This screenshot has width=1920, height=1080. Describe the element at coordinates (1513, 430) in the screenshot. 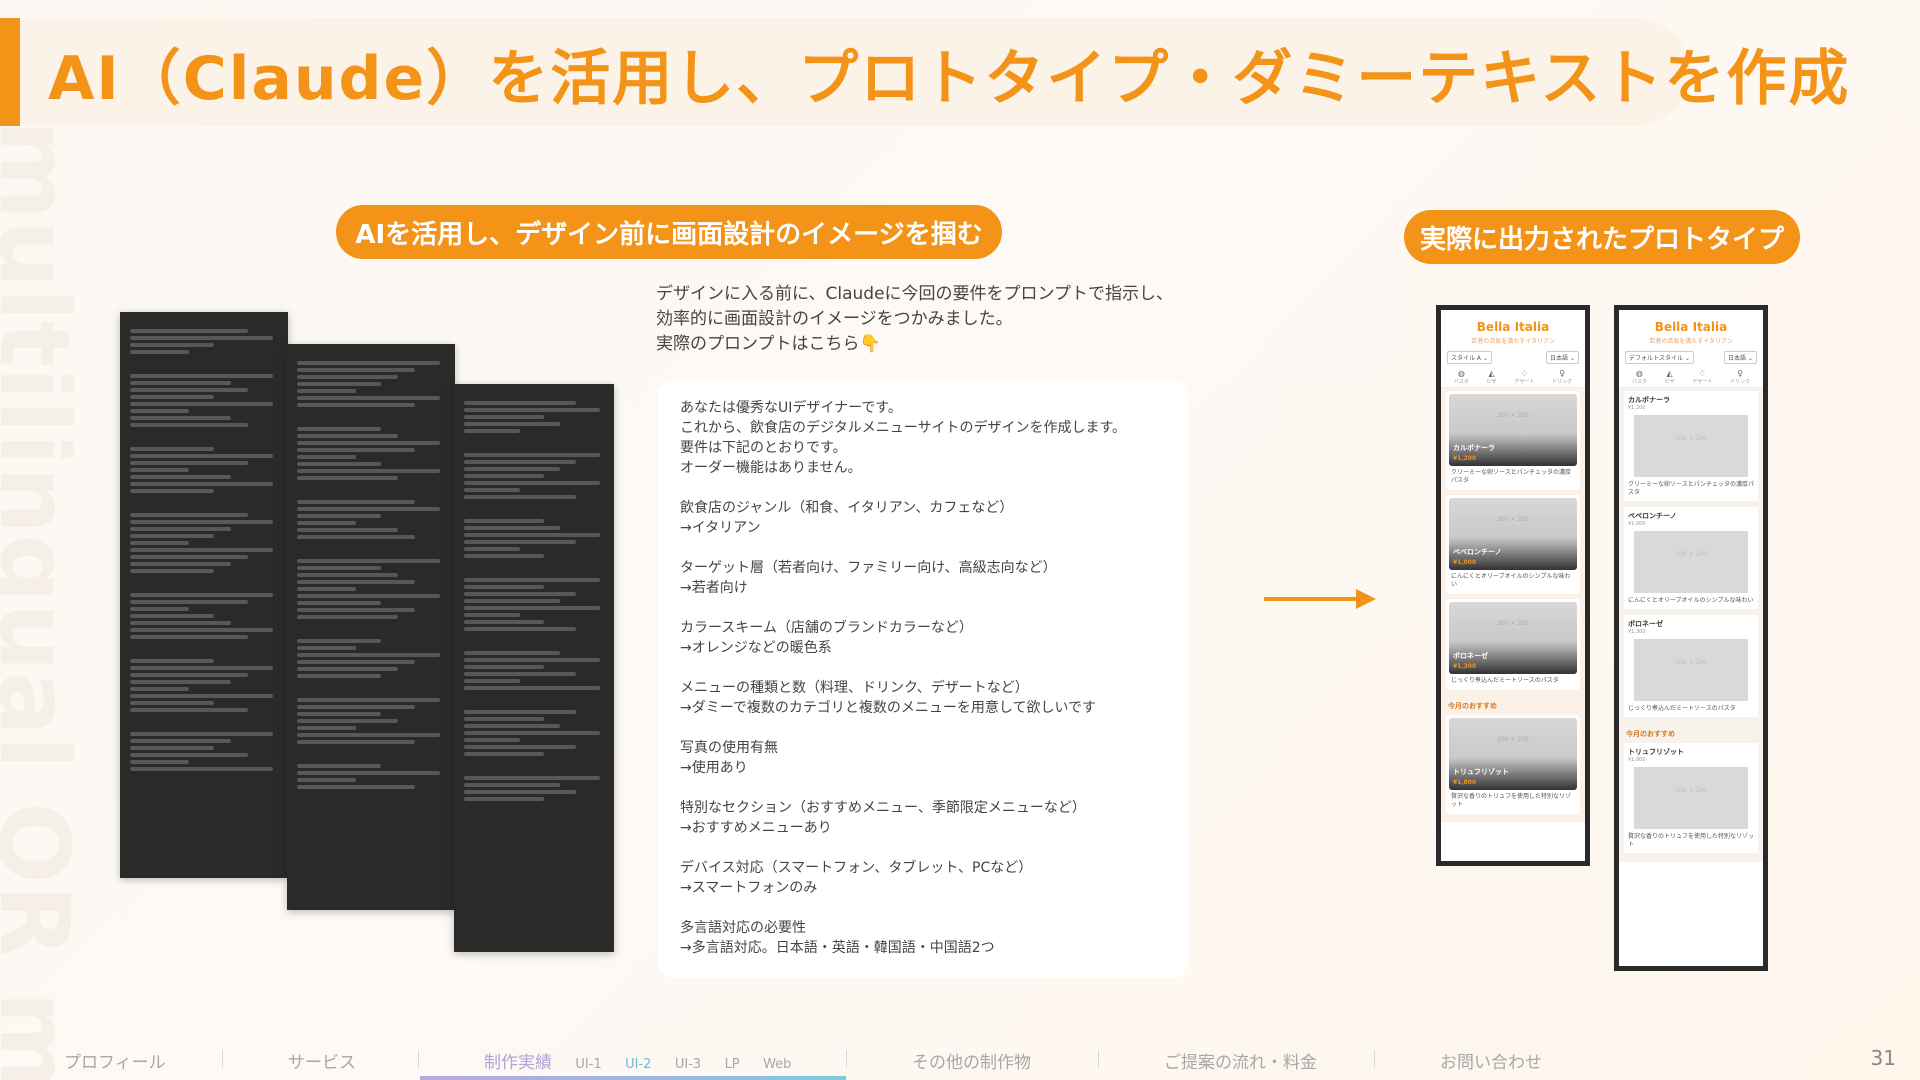

I see `dish-image-placeholder: 300 × 200 カルボナーラ ¥1,200` at that location.